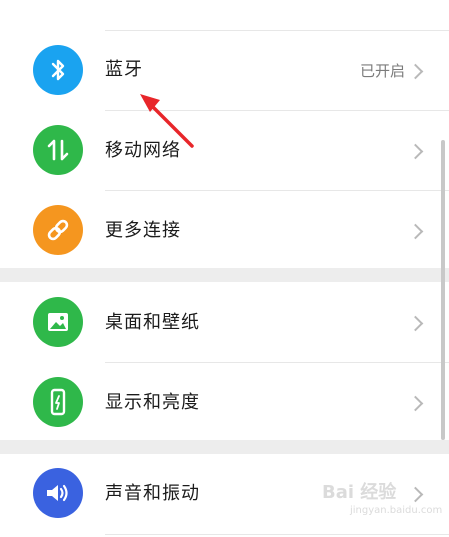 Image resolution: width=449 pixels, height=537 pixels. What do you see at coordinates (224, 70) in the screenshot?
I see `settings-row-bluetooth: 蓝牙 已开启` at bounding box center [224, 70].